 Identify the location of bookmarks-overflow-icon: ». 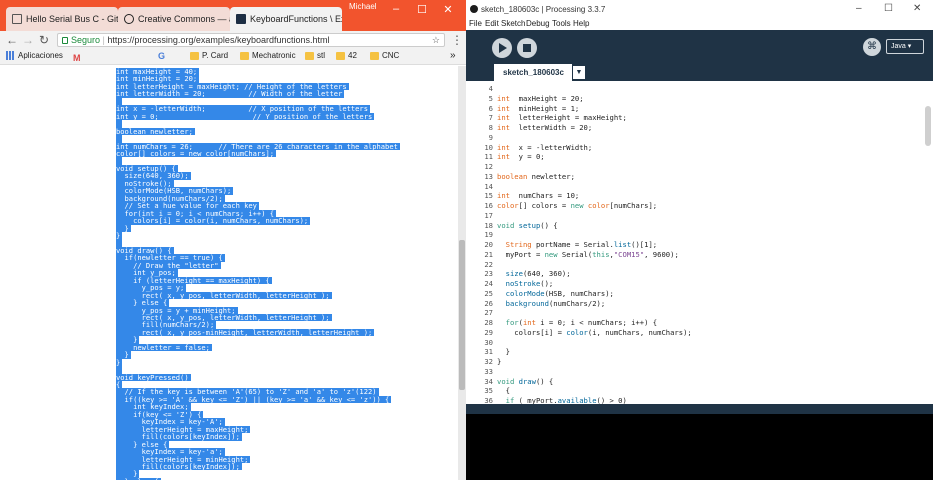
(453, 55).